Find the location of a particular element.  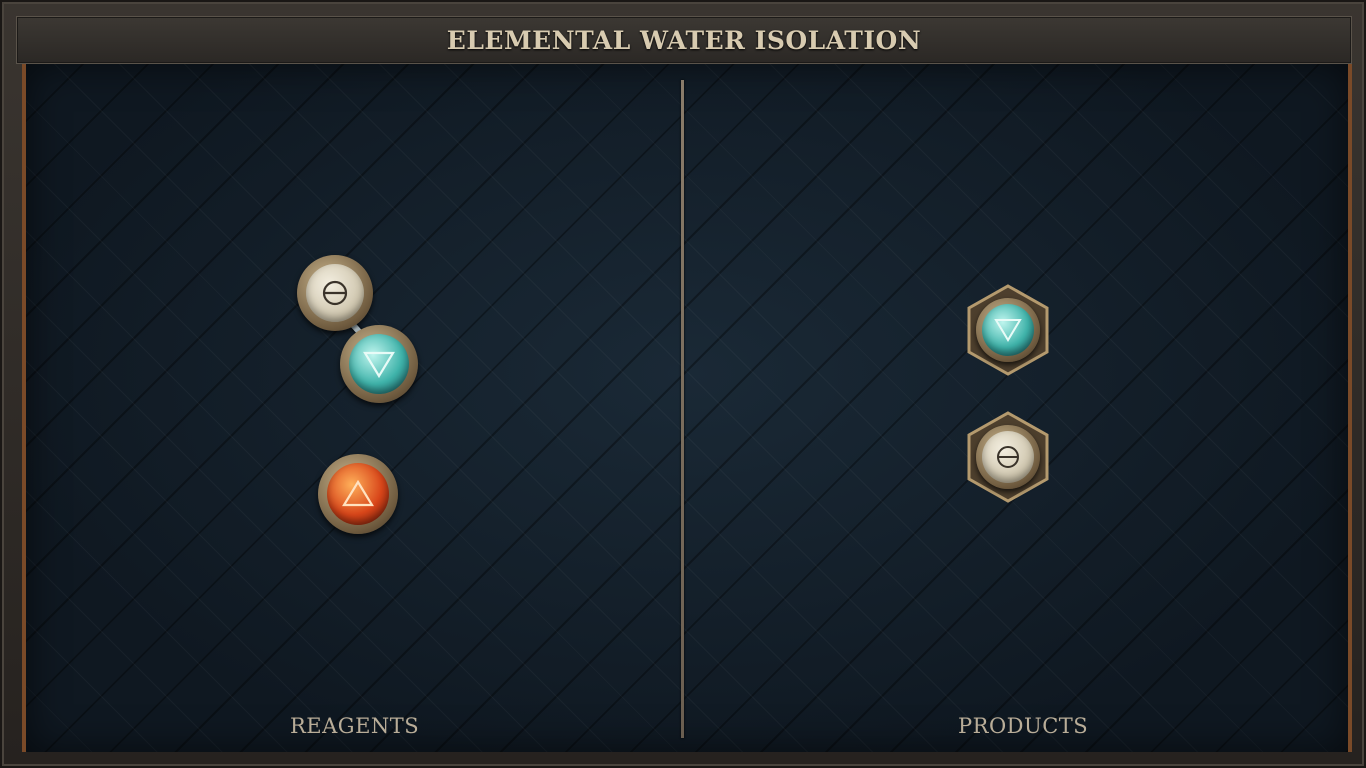

reagent-water-atom is located at coordinates (379, 364).